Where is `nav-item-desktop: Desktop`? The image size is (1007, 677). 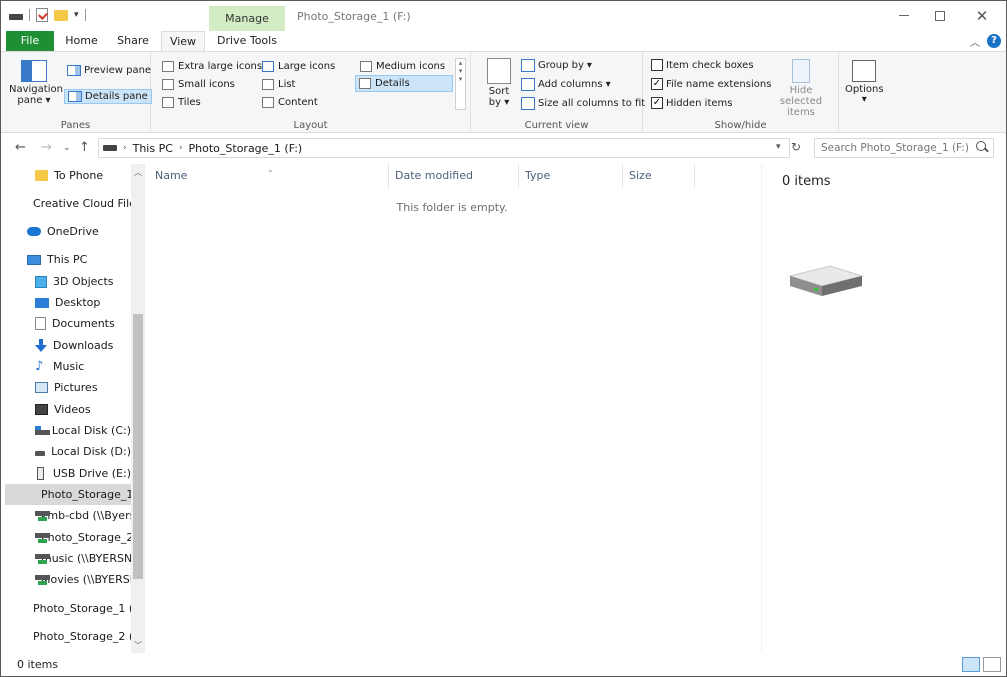
nav-item-desktop: Desktop is located at coordinates (68, 302).